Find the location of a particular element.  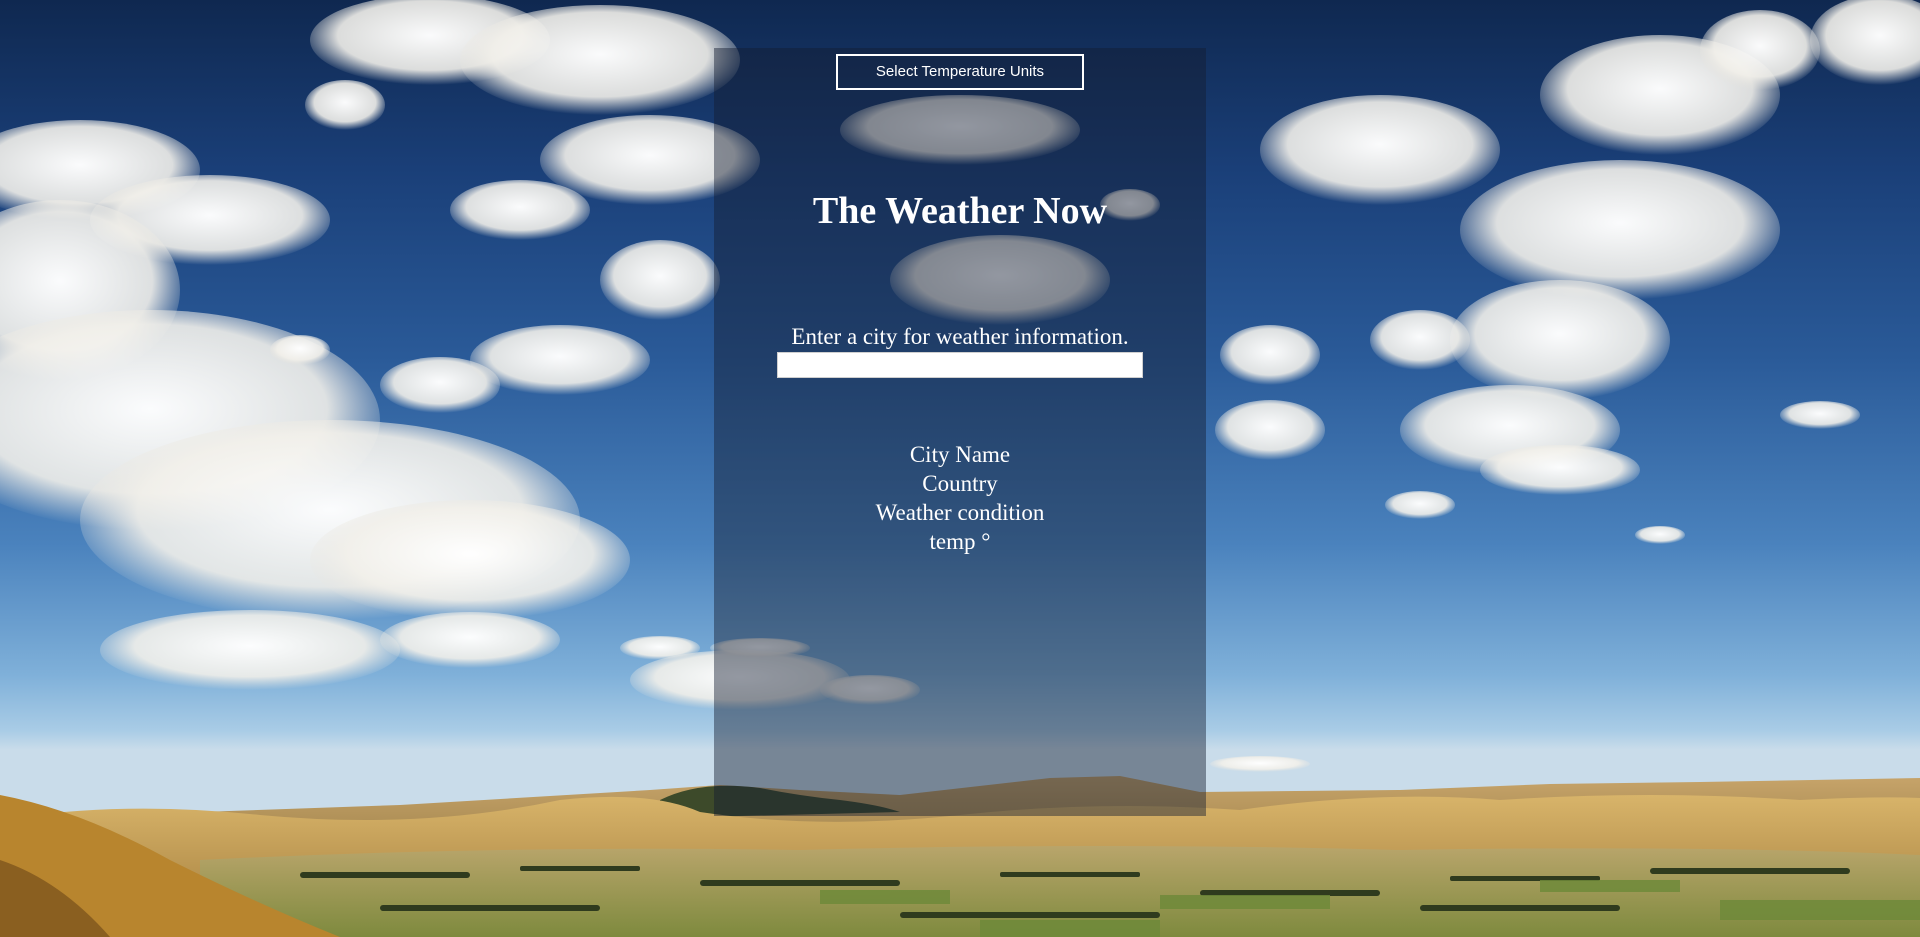

city-name-text: City Name is located at coordinates (960, 454).